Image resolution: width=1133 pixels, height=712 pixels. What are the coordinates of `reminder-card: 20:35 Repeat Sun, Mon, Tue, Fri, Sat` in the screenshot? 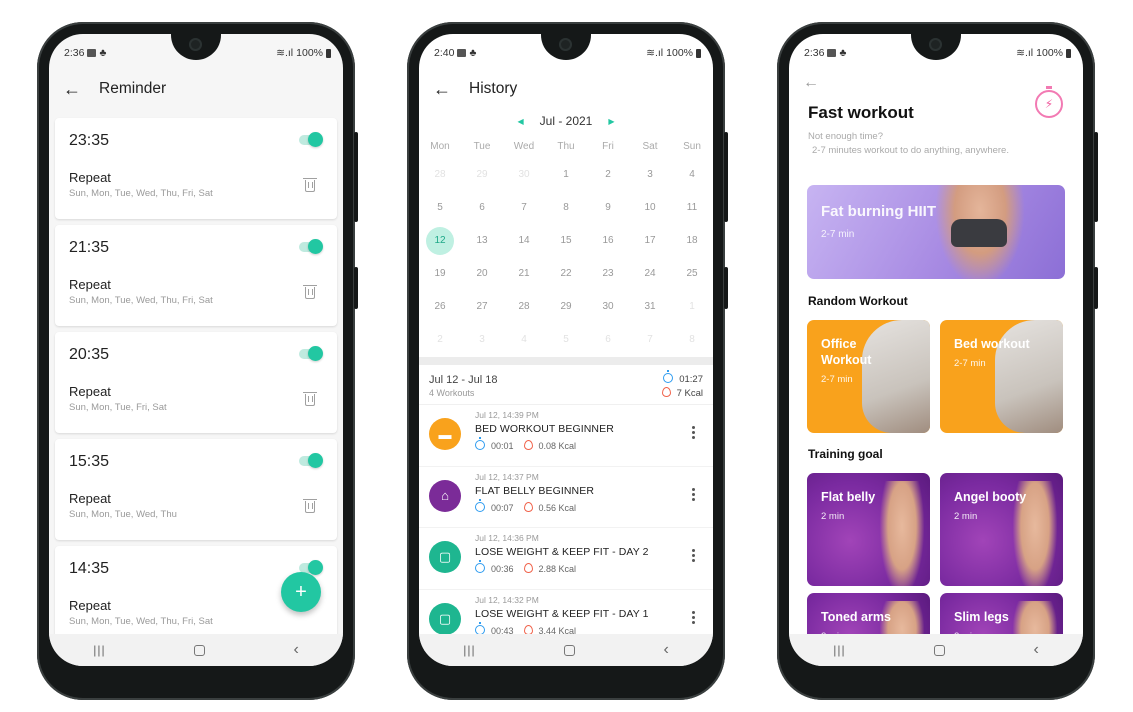 It's located at (196, 382).